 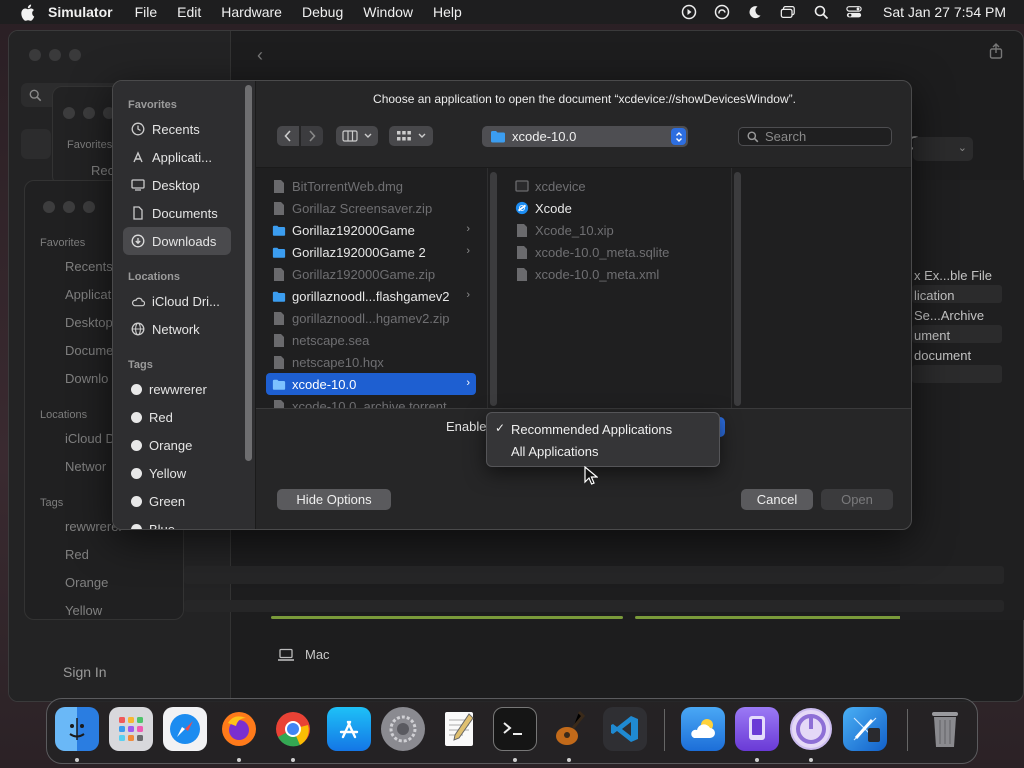 I want to click on weather-icon, so click(x=703, y=729).